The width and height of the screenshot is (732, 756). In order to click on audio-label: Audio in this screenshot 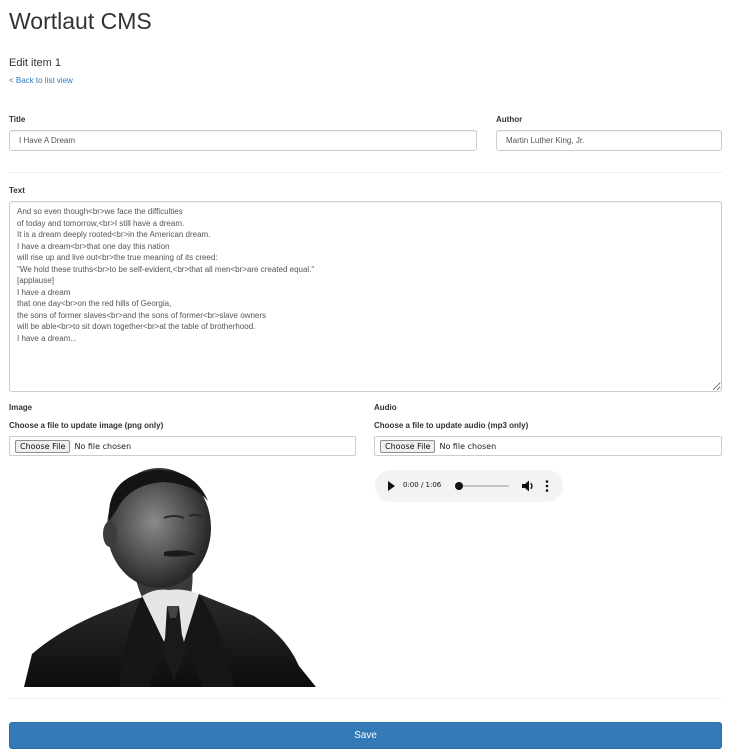, I will do `click(385, 407)`.